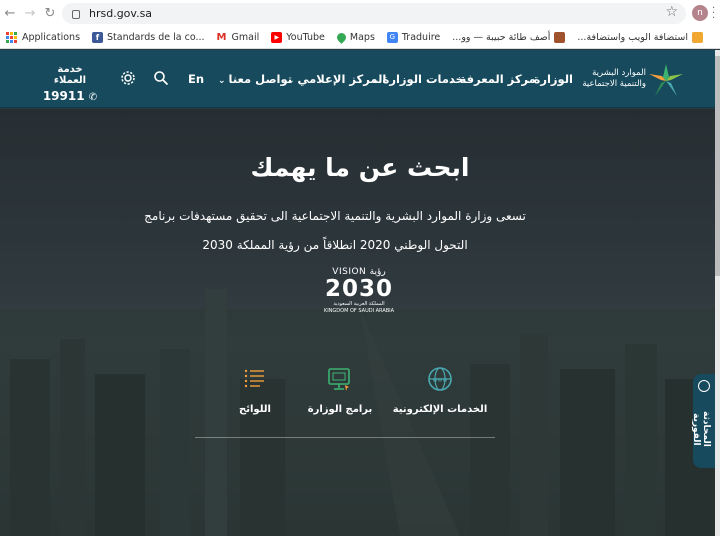  Describe the element at coordinates (619, 73) in the screenshot. I see `logo-line-1: الموارد البشرية` at that location.